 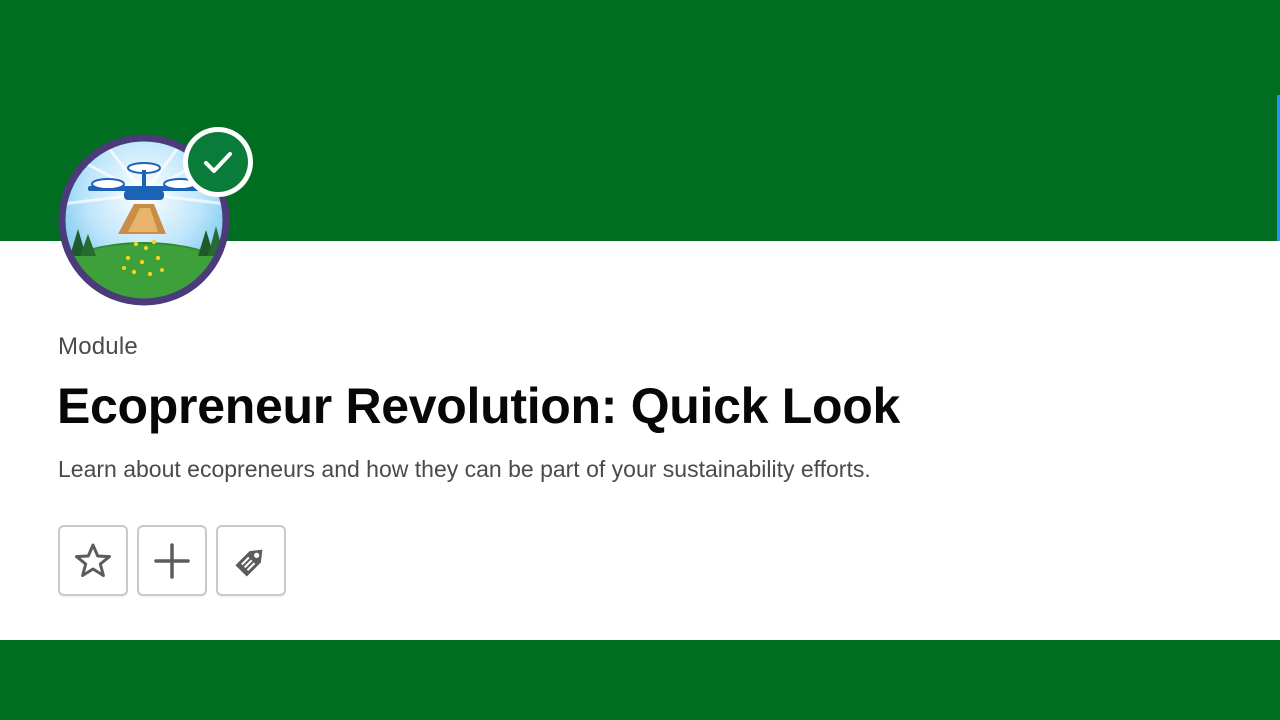 I want to click on plus-icon, so click(x=172, y=560).